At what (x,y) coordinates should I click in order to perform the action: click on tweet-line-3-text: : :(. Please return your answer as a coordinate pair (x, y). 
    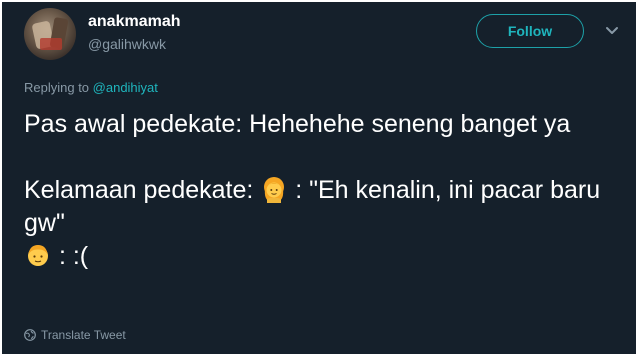
    Looking at the image, I should click on (70, 256).